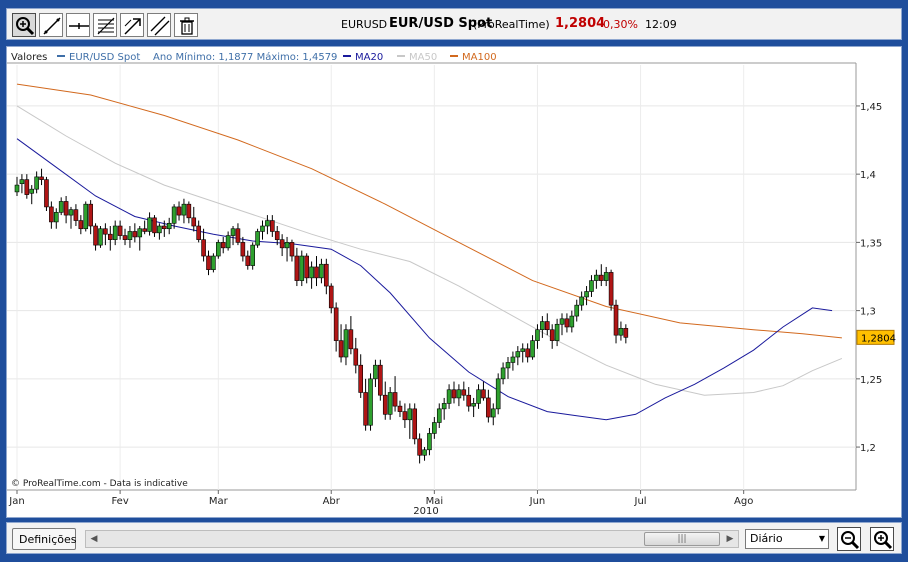  What do you see at coordinates (876, 337) in the screenshot?
I see `last-price-tag: 1,2804` at bounding box center [876, 337].